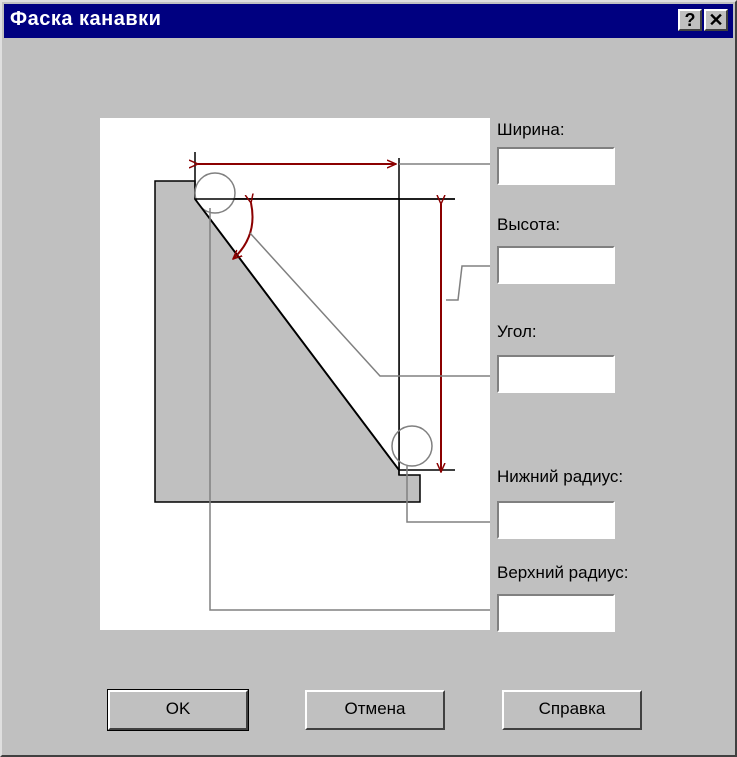 The image size is (737, 757). Describe the element at coordinates (556, 265) in the screenshot. I see `height-field` at that location.